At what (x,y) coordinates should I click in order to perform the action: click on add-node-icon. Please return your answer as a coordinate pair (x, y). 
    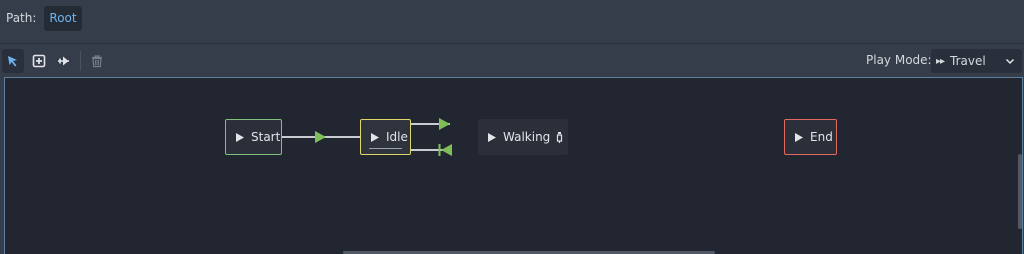
    Looking at the image, I should click on (39, 61).